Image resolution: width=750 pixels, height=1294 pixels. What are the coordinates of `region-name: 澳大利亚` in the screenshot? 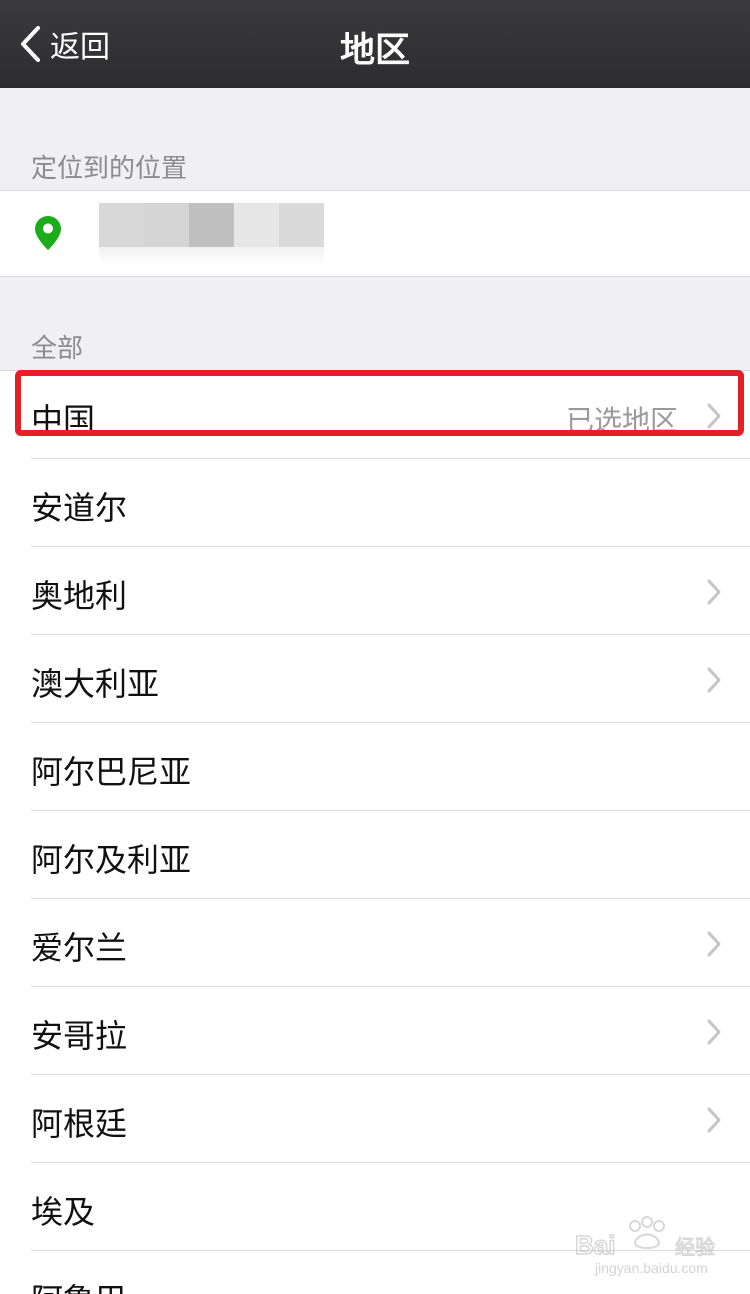 It's located at (95, 684).